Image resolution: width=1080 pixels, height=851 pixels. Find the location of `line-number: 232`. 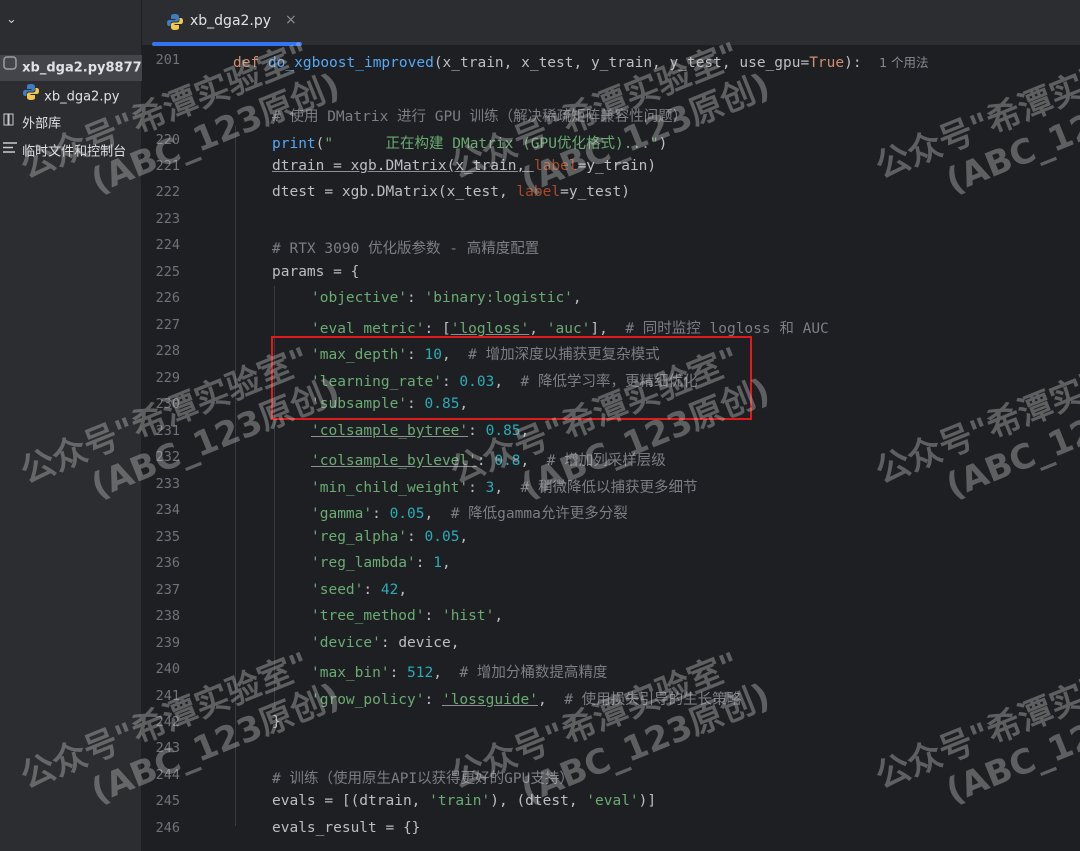

line-number: 232 is located at coordinates (167, 457).